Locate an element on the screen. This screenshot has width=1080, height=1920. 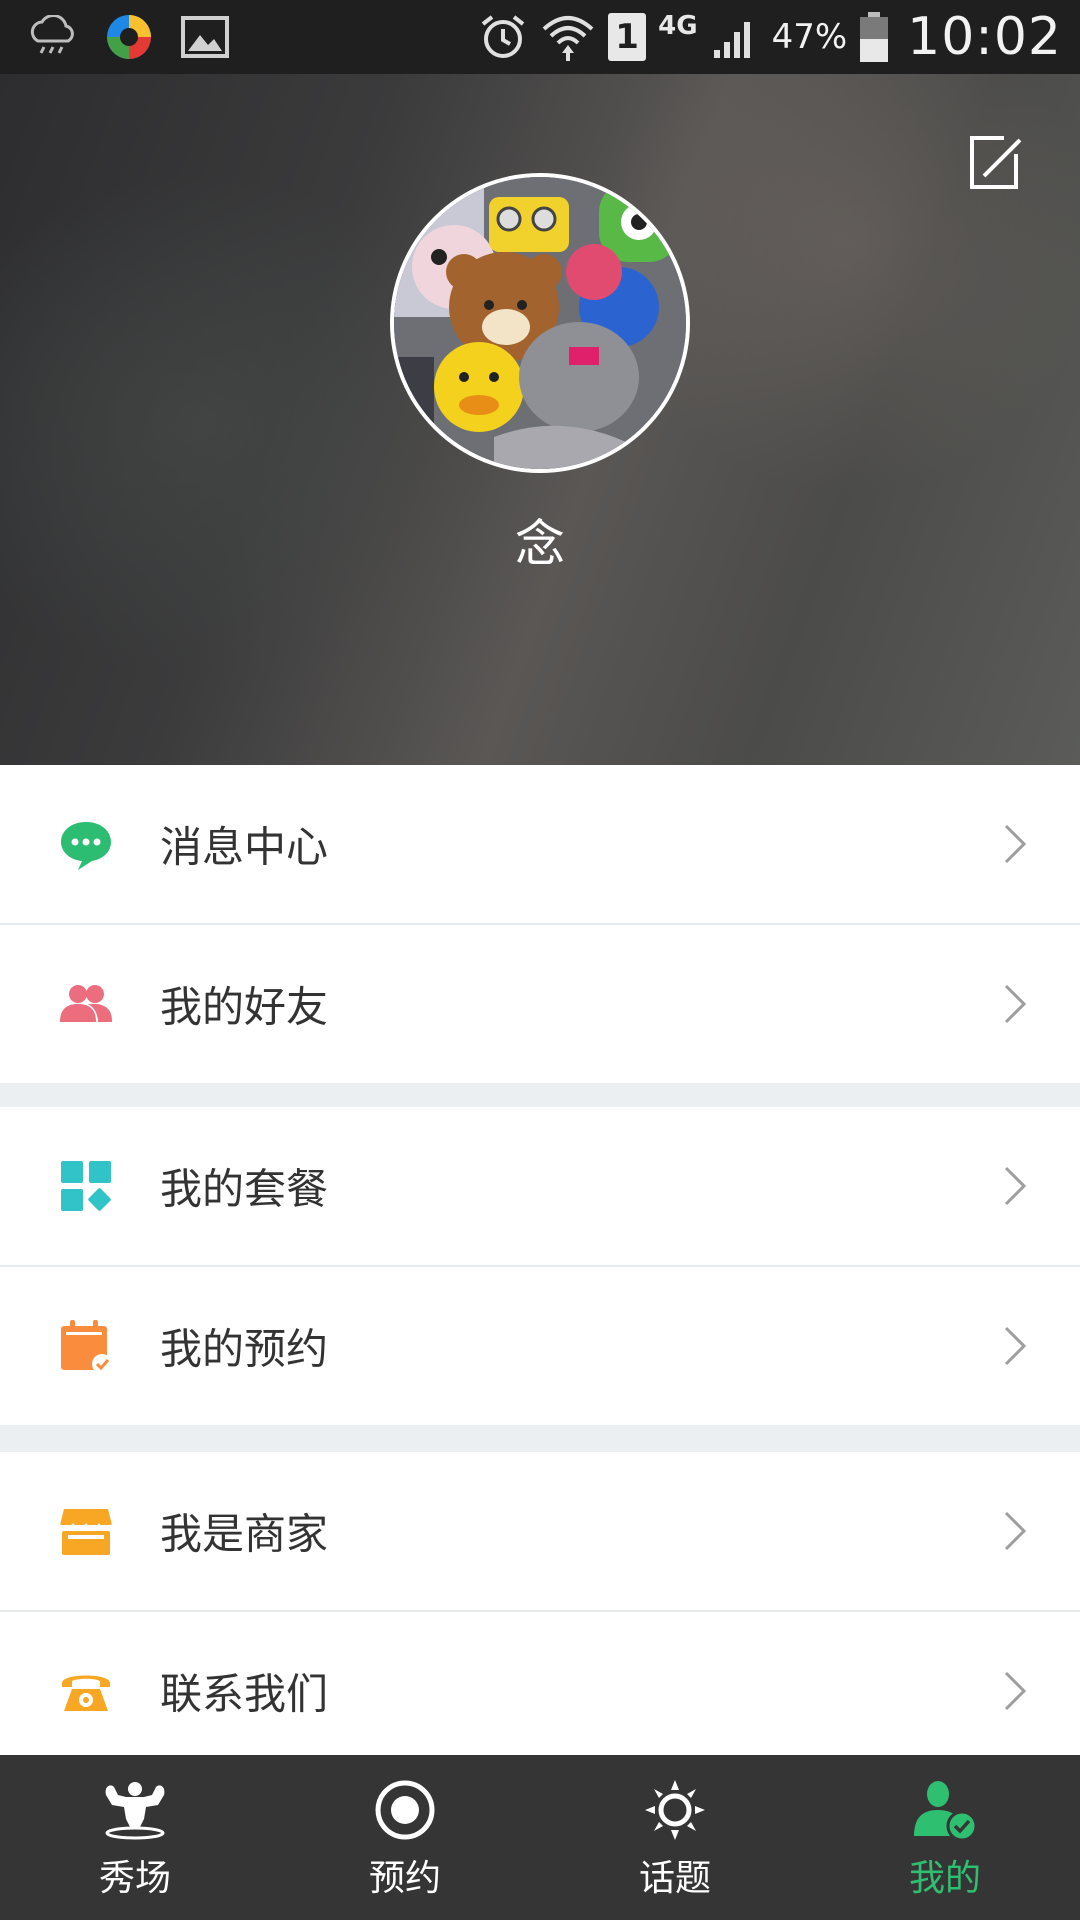
bodybuilder-icon is located at coordinates (135, 1811).